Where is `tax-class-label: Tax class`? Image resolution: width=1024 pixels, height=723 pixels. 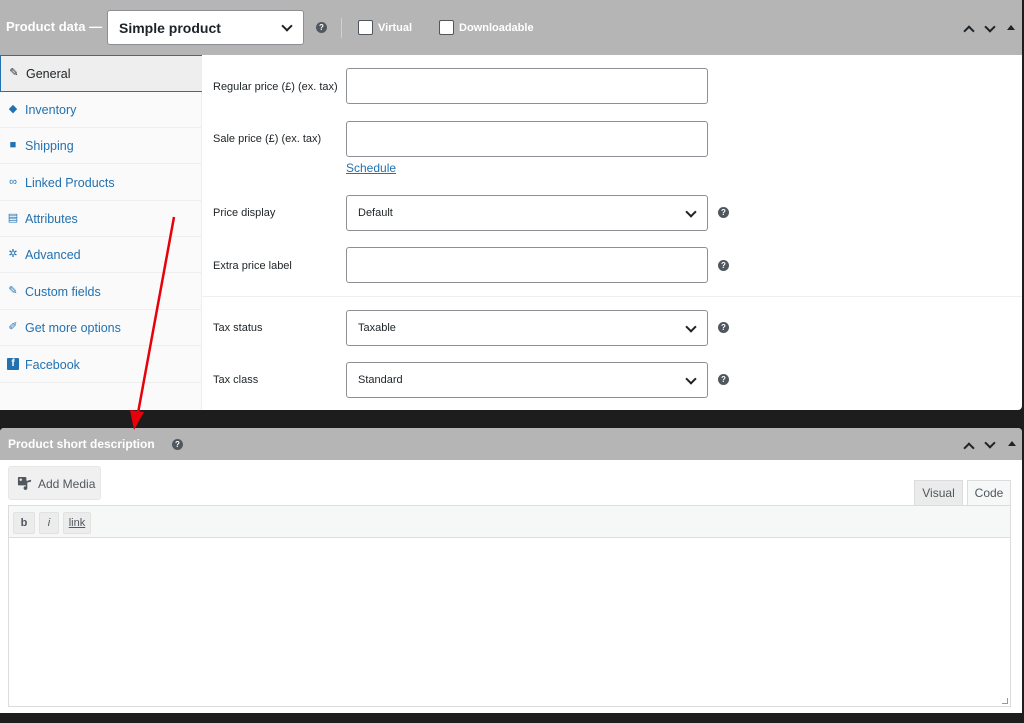 tax-class-label: Tax class is located at coordinates (236, 380).